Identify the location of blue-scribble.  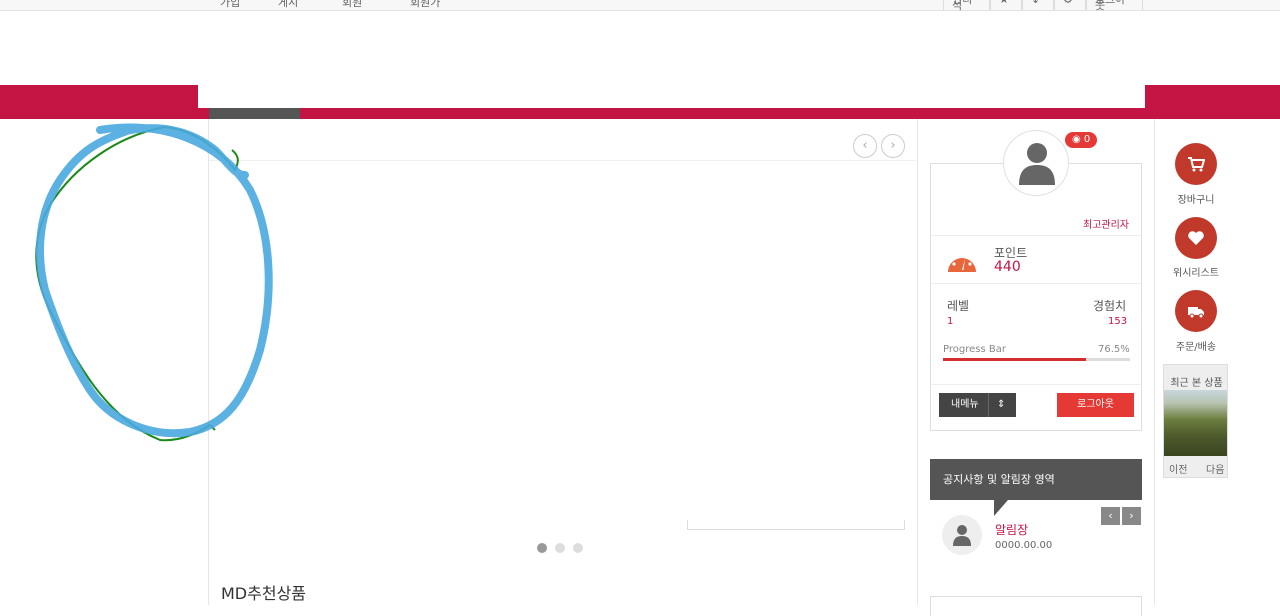
(154, 280).